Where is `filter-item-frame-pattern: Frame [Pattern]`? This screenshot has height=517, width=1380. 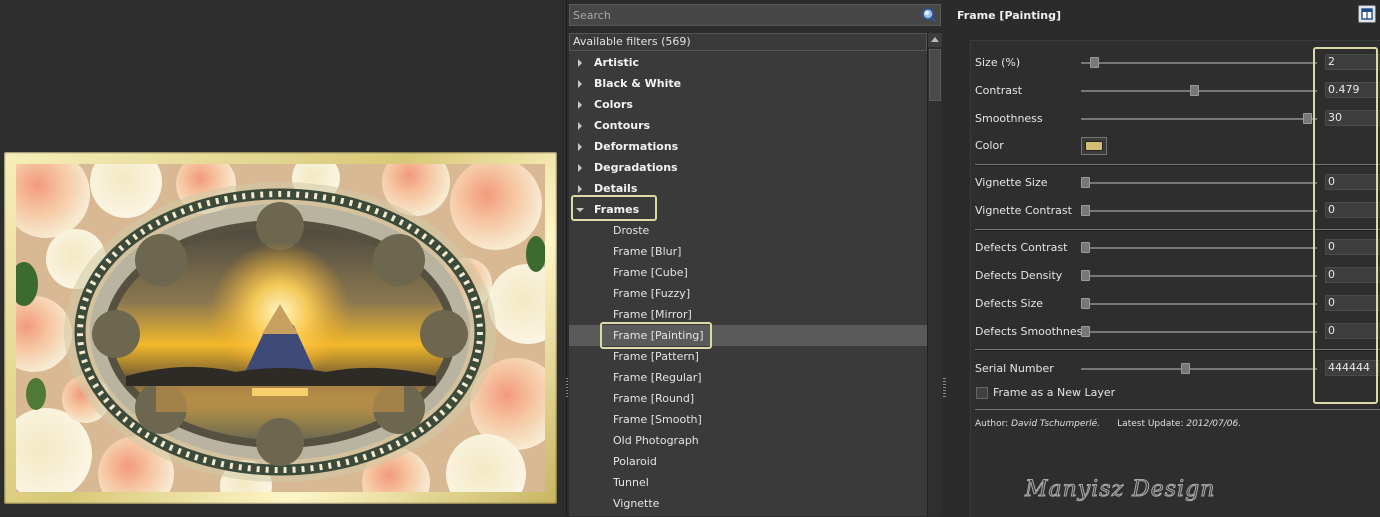 filter-item-frame-pattern: Frame [Pattern] is located at coordinates (748, 356).